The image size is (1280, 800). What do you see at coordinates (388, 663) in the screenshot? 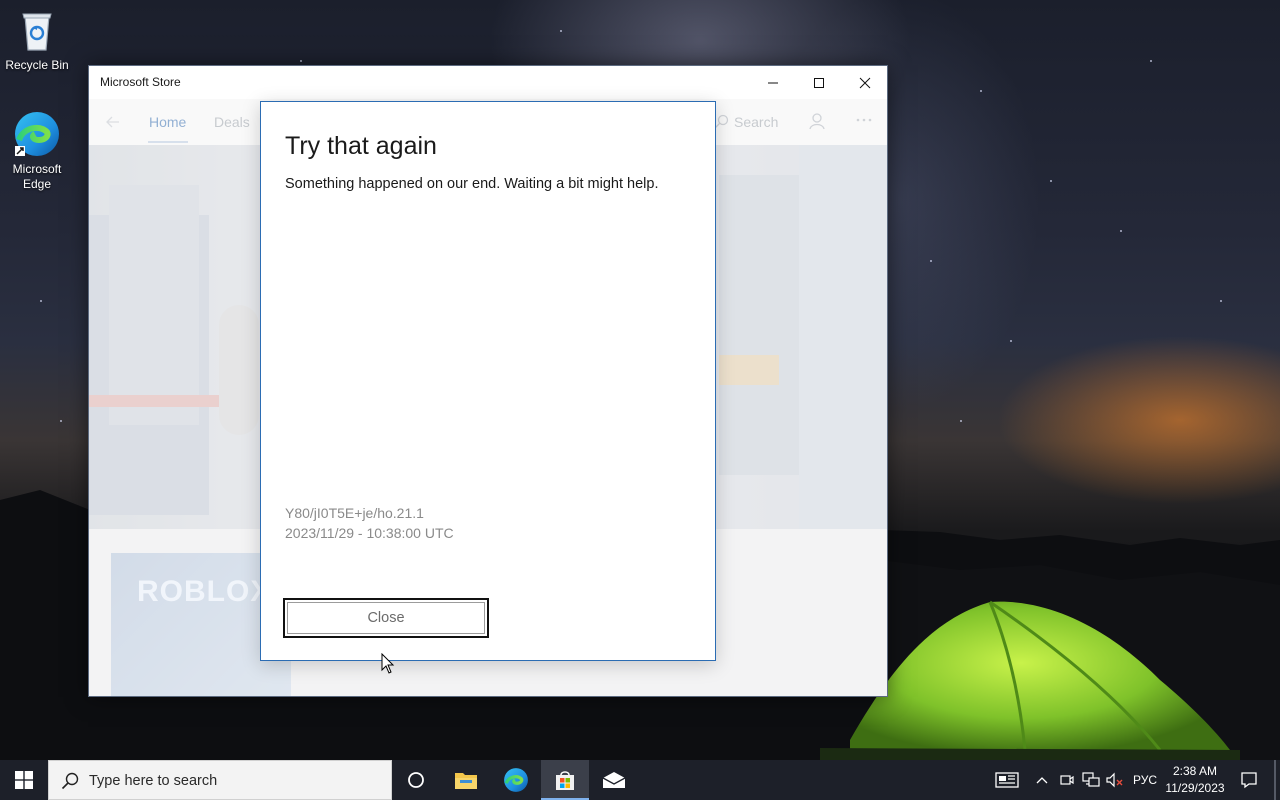
I see `mouse-cursor-icon` at bounding box center [388, 663].